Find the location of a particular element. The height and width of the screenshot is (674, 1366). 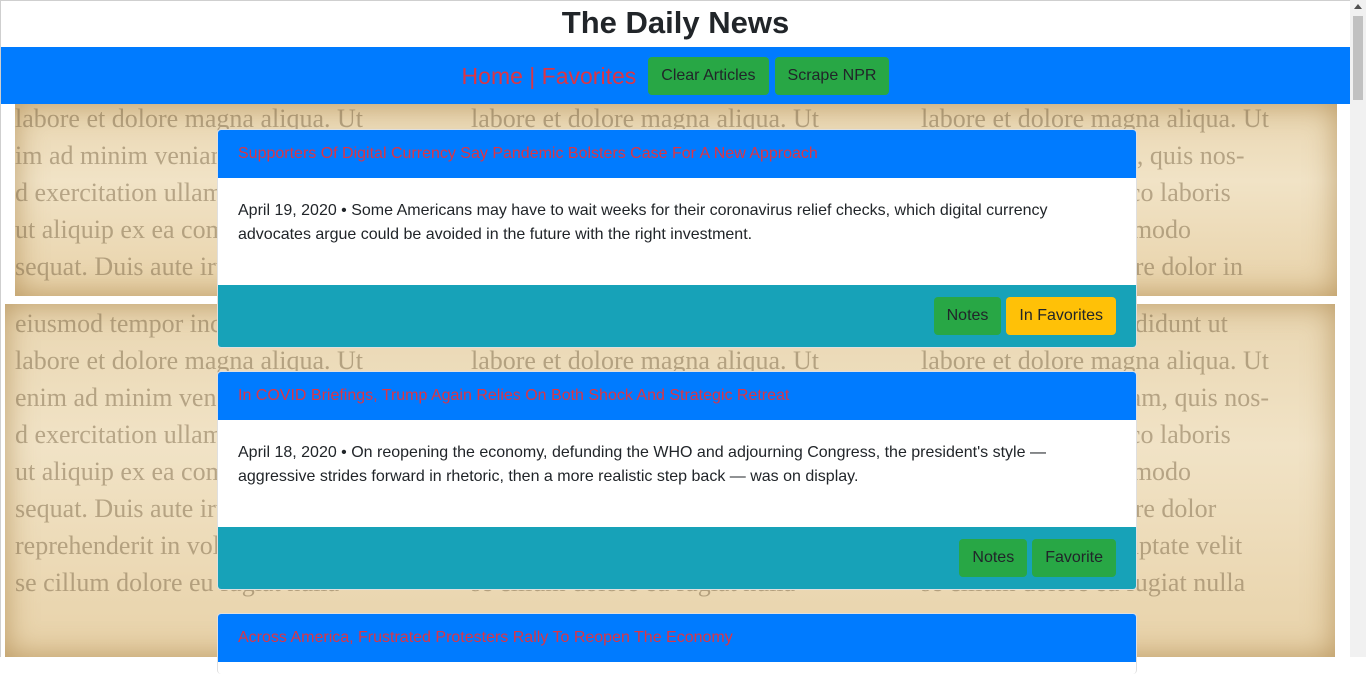

site-title: The Daily News is located at coordinates (675, 22).